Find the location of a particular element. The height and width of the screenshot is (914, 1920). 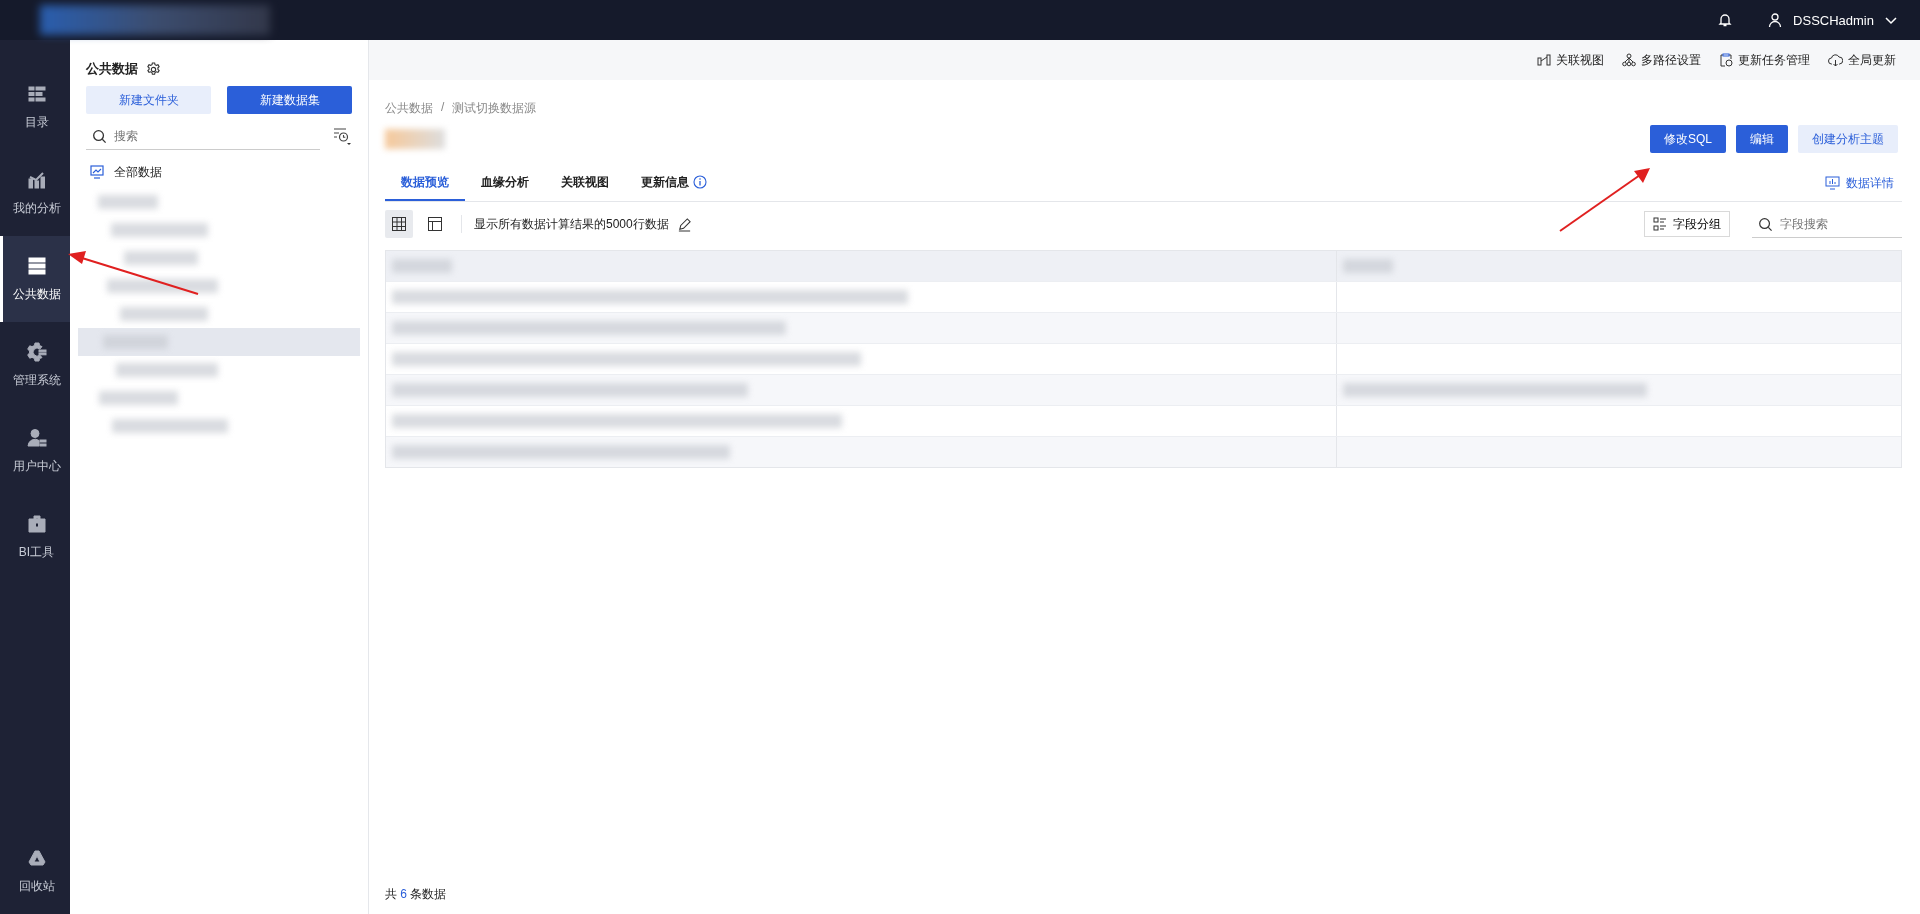

grid-icon is located at coordinates (399, 224).